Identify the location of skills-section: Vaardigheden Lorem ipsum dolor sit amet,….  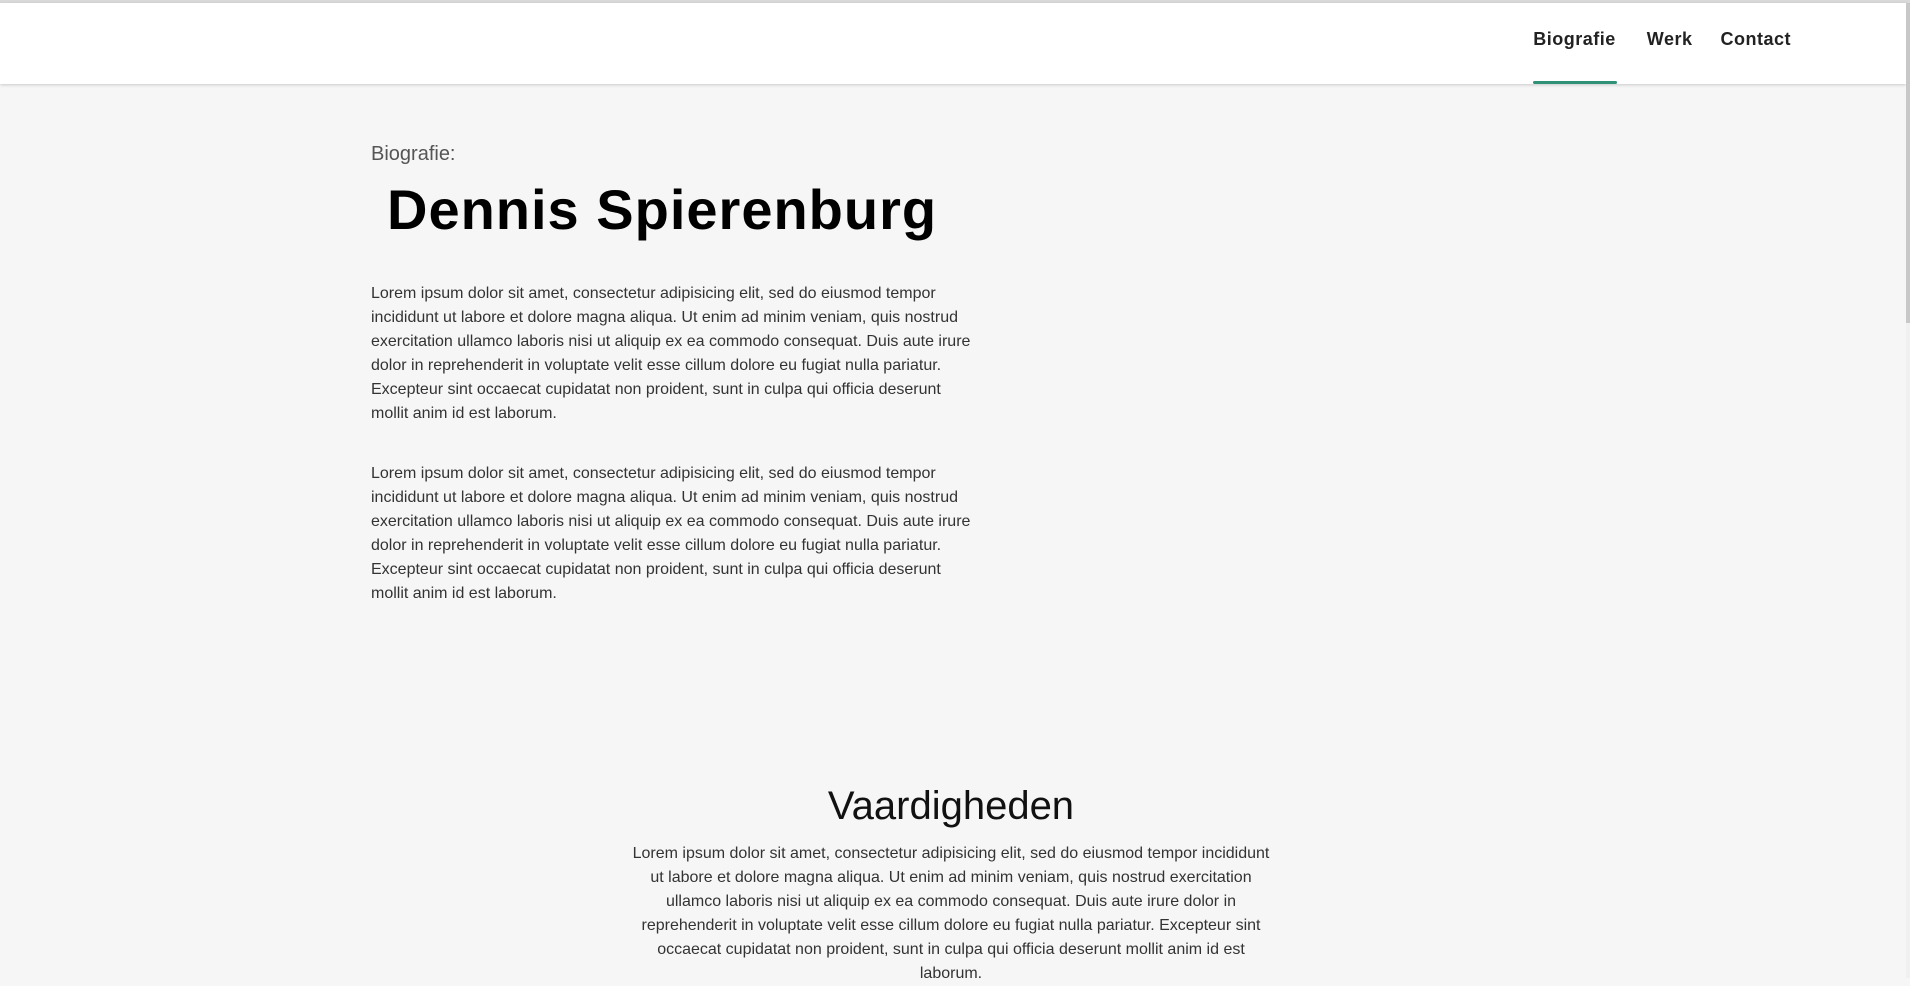
(951, 883).